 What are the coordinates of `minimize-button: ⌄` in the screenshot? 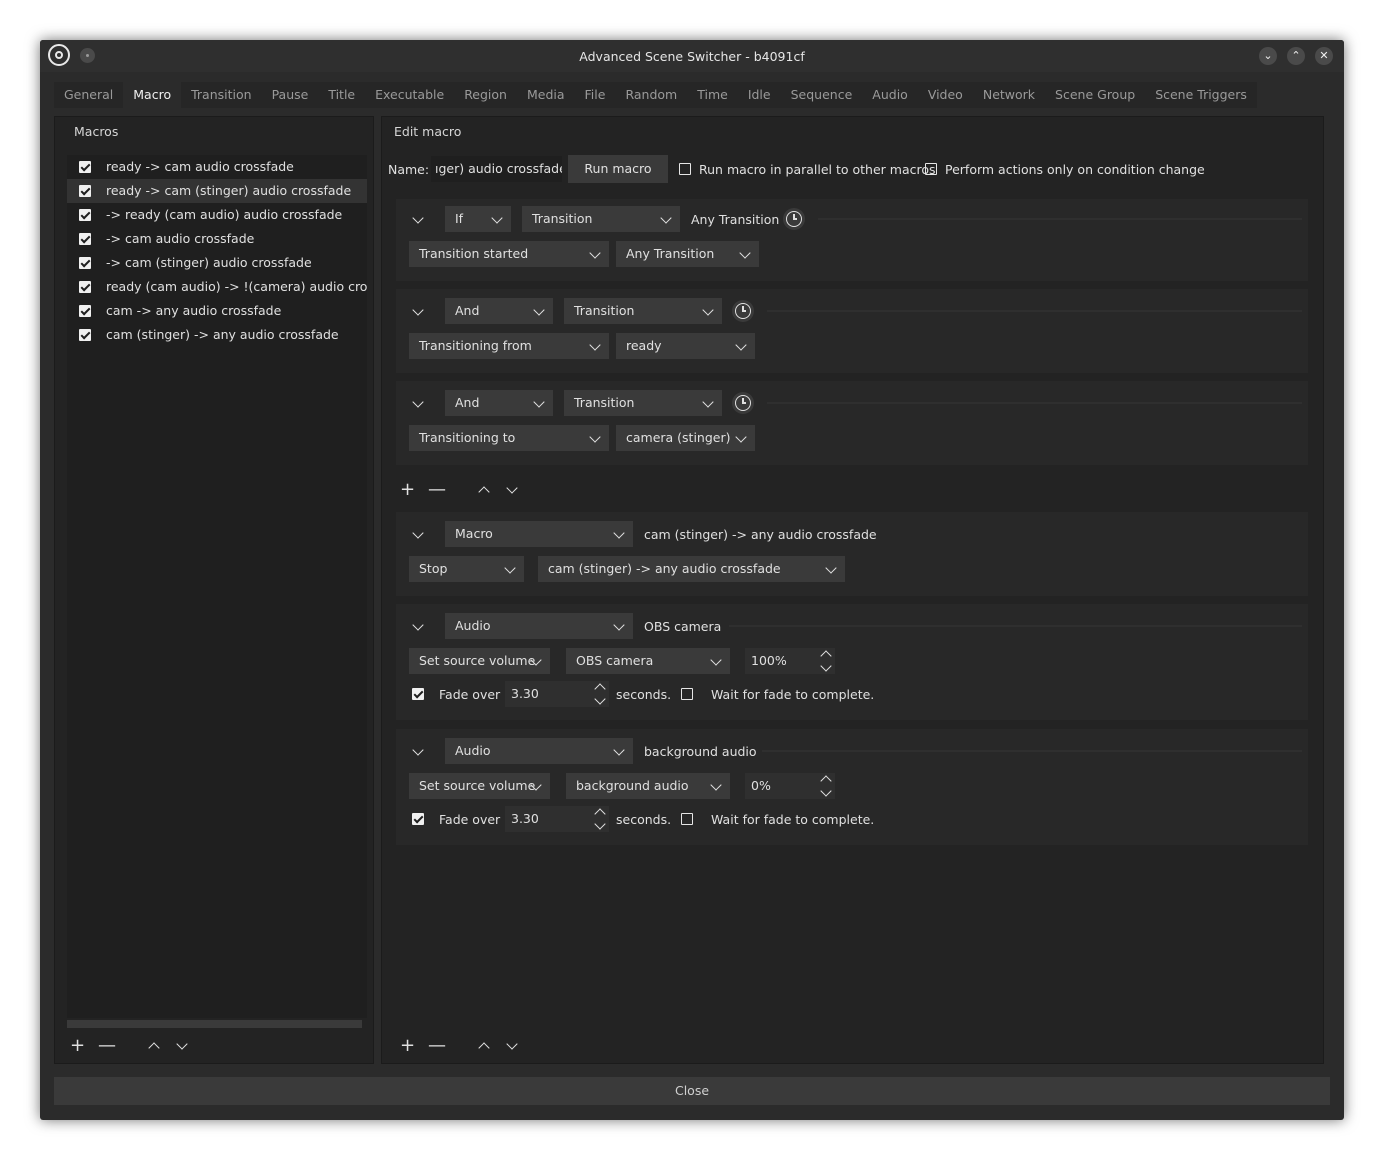 It's located at (1268, 56).